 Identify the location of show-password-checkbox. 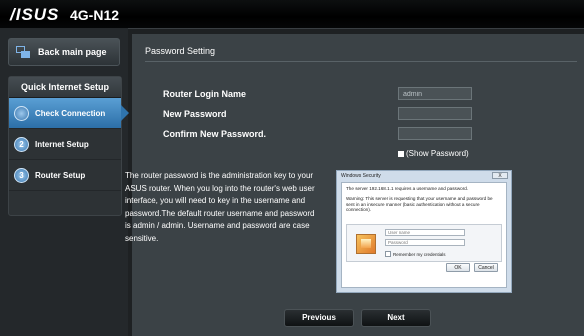
(401, 153).